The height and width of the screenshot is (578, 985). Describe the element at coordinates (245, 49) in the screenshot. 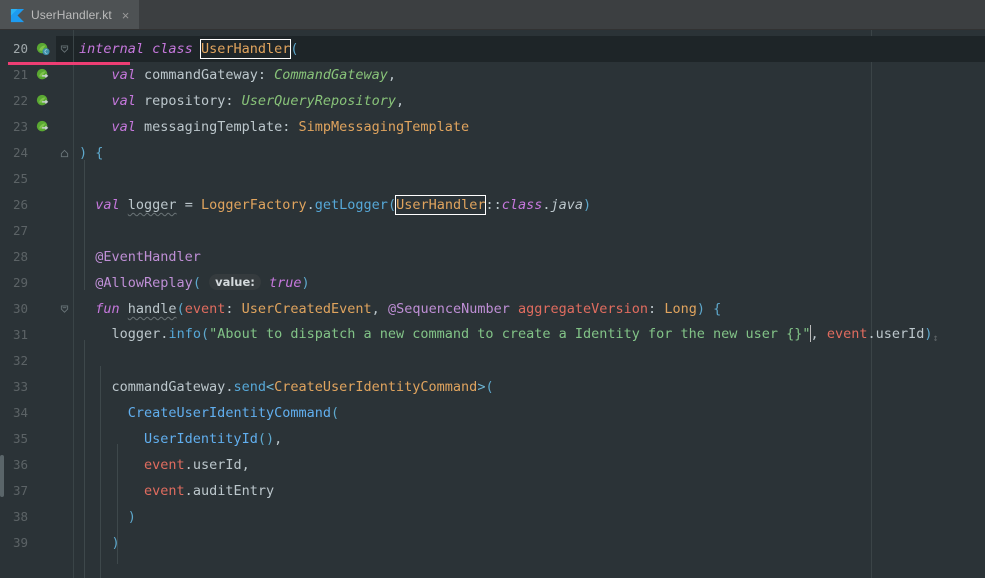

I see `class-name-userhandler: UserHandler` at that location.